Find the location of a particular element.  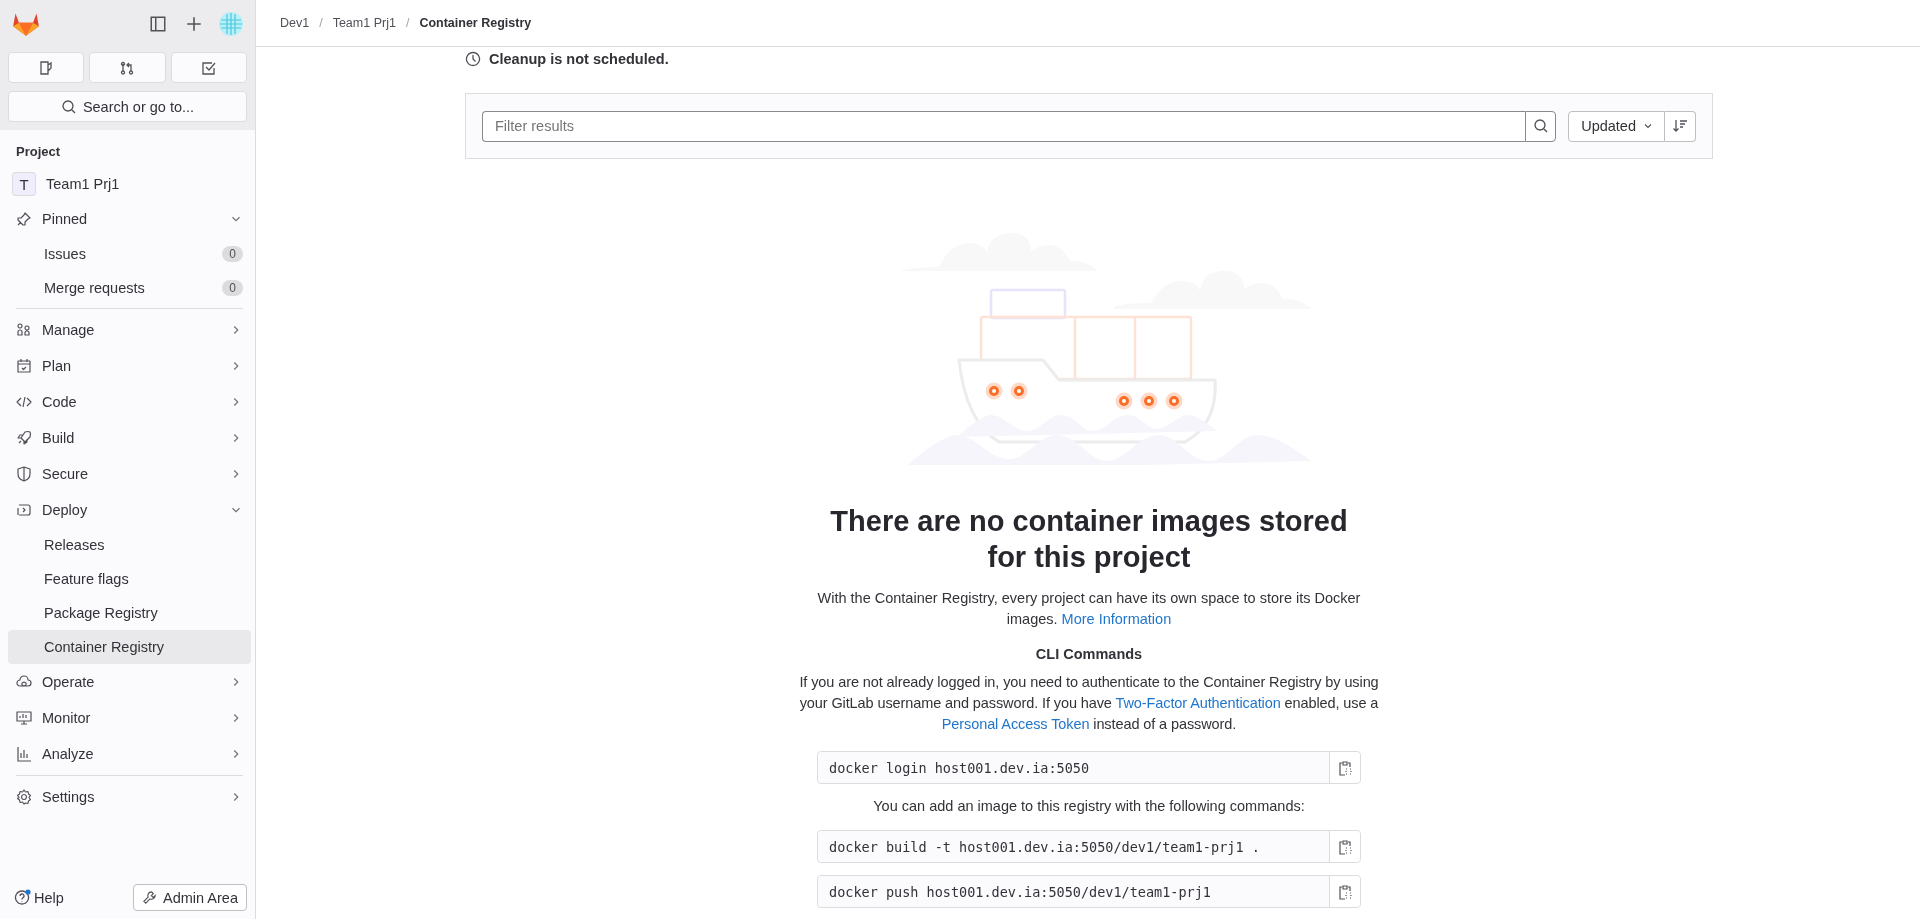

nav-item: Merge requests 0 is located at coordinates (129, 288).